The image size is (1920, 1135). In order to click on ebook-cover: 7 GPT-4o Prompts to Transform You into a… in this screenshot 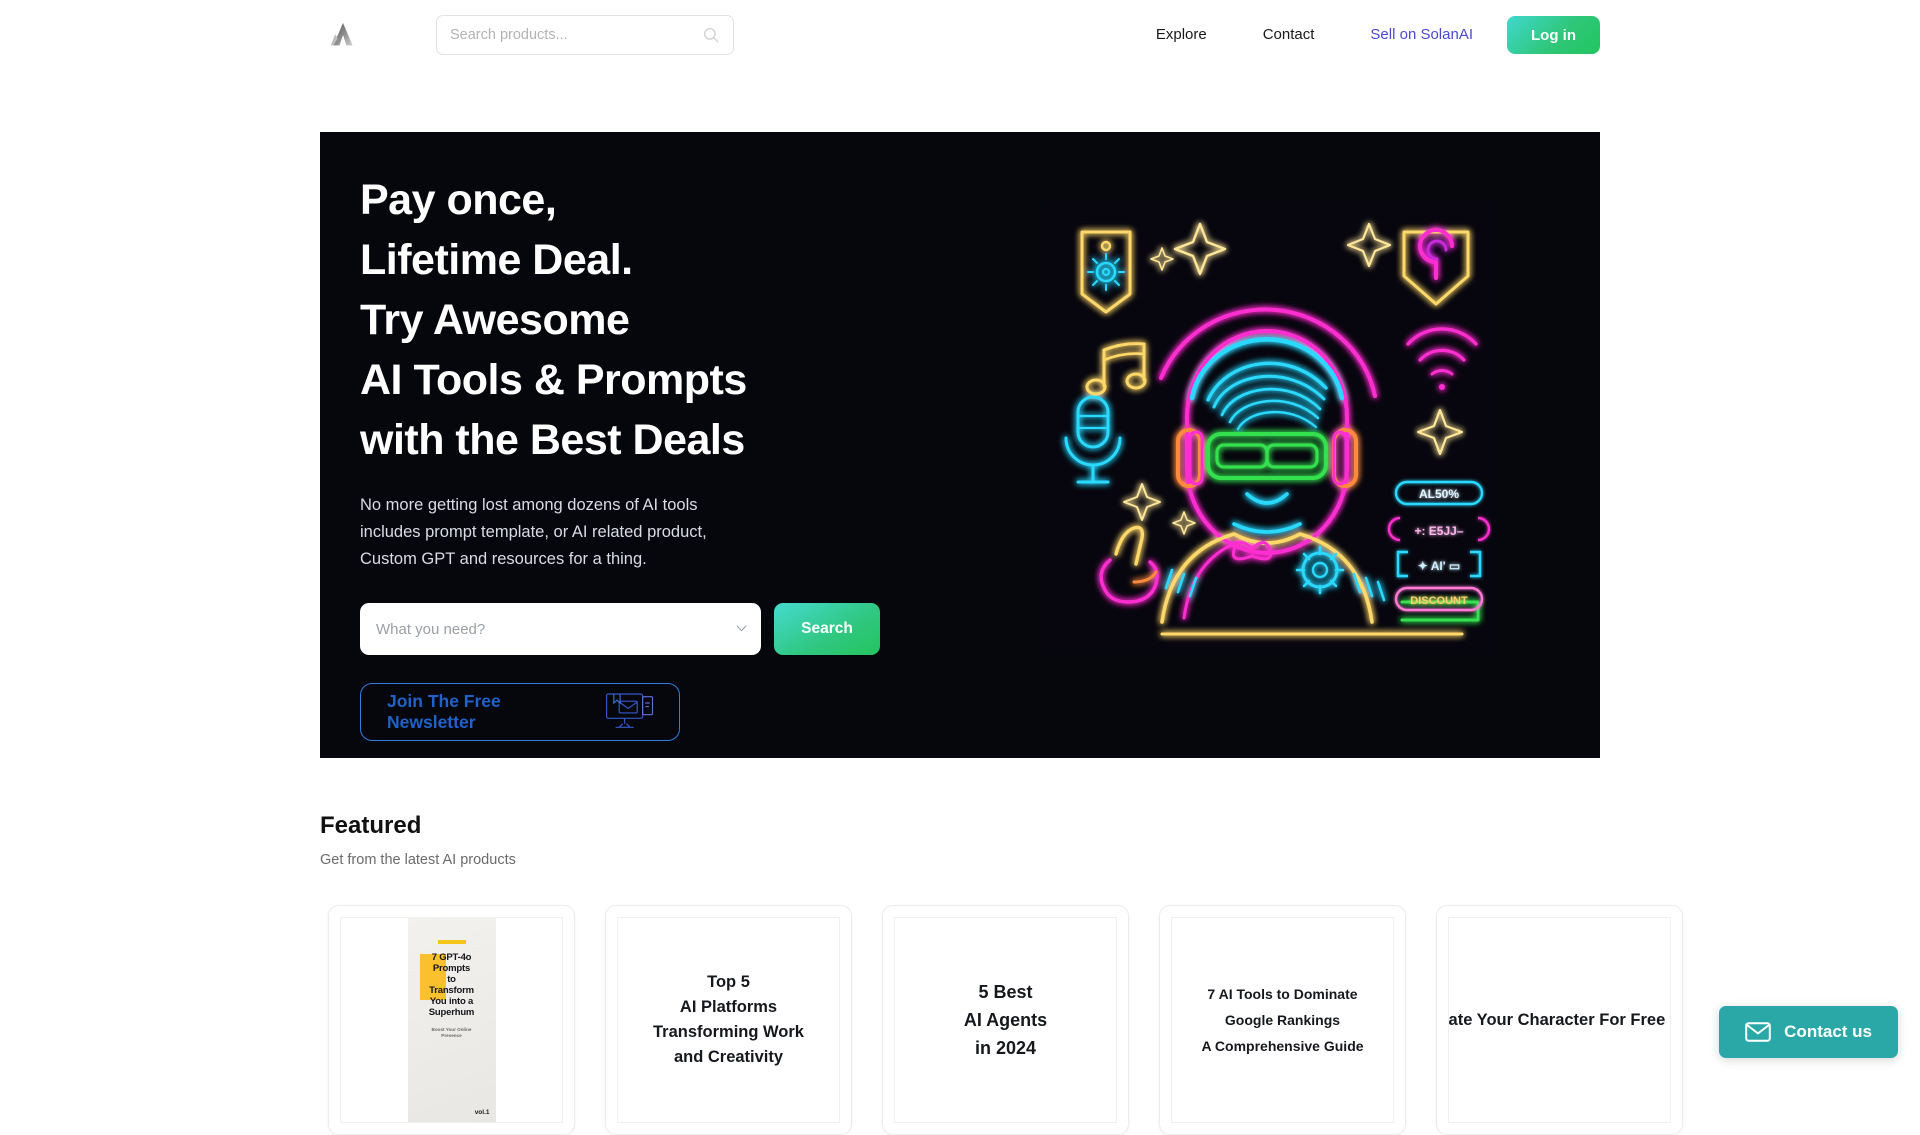, I will do `click(452, 1020)`.